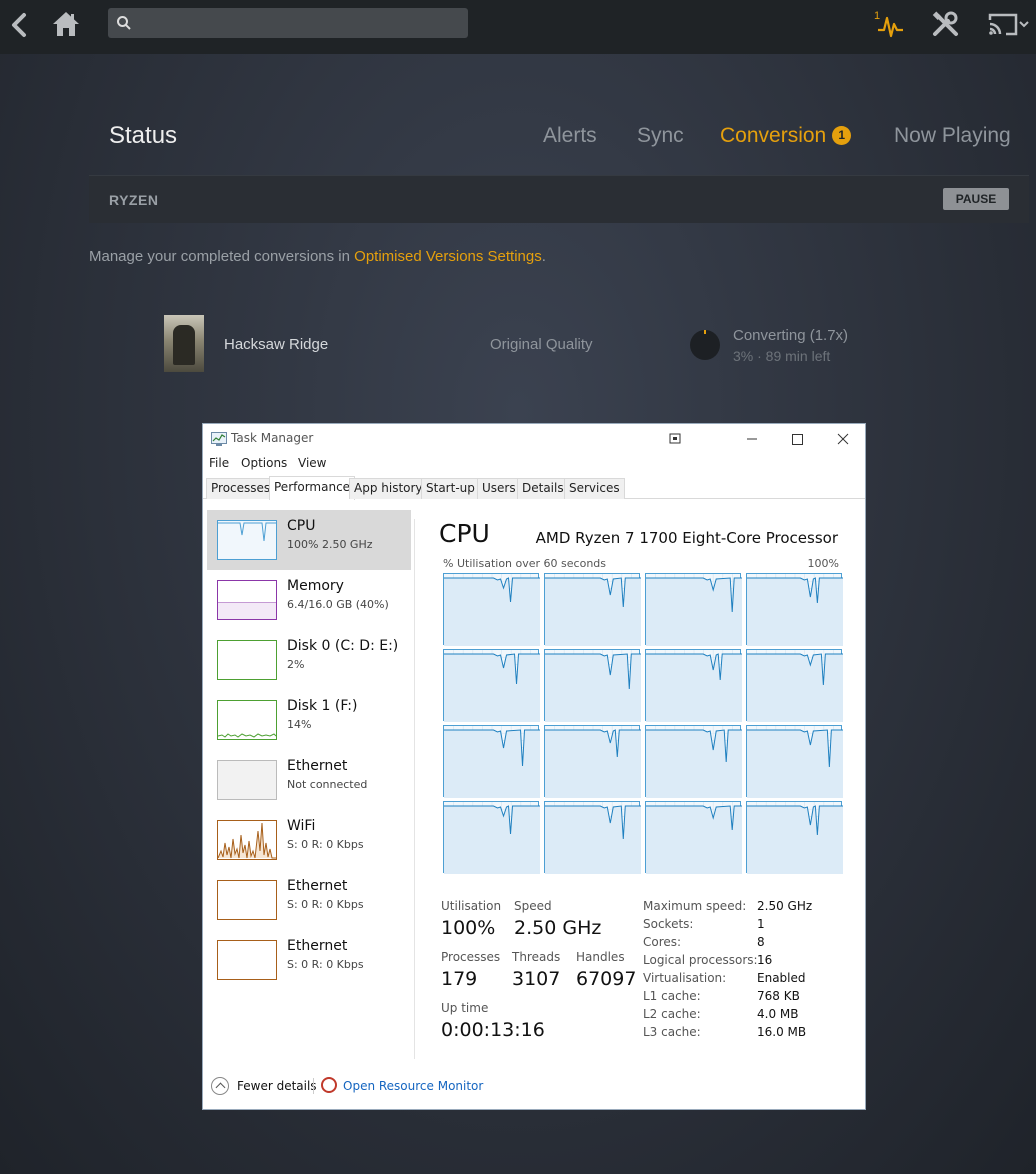 The width and height of the screenshot is (1036, 1174). What do you see at coordinates (276, 344) in the screenshot?
I see `conversion-title: Hacksaw Ridge` at bounding box center [276, 344].